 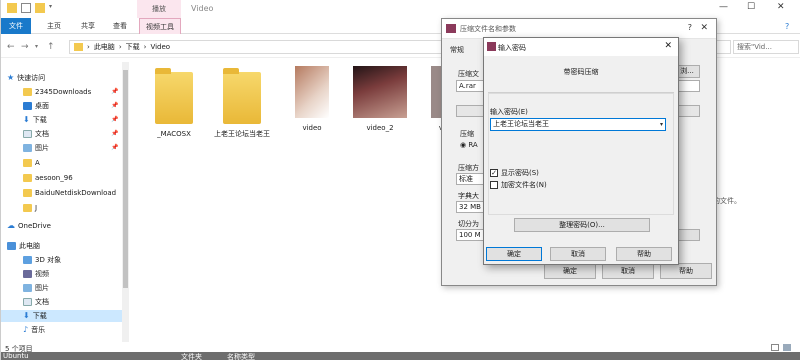 What do you see at coordinates (174, 134) in the screenshot?
I see `file-name: _MACOSX` at bounding box center [174, 134].